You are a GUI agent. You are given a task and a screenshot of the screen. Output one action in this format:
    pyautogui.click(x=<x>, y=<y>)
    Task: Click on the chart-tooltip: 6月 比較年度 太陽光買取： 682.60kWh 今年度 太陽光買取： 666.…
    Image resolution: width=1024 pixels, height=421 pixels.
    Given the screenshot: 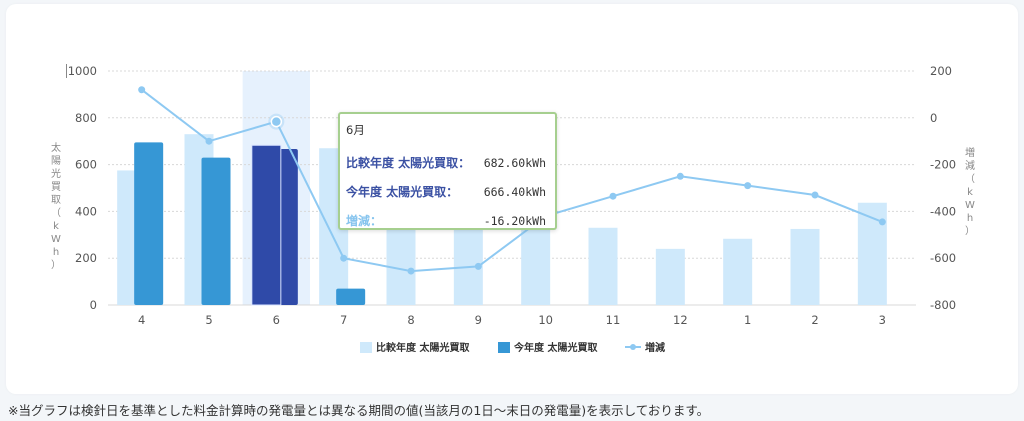 What is the action you would take?
    pyautogui.click(x=447, y=171)
    